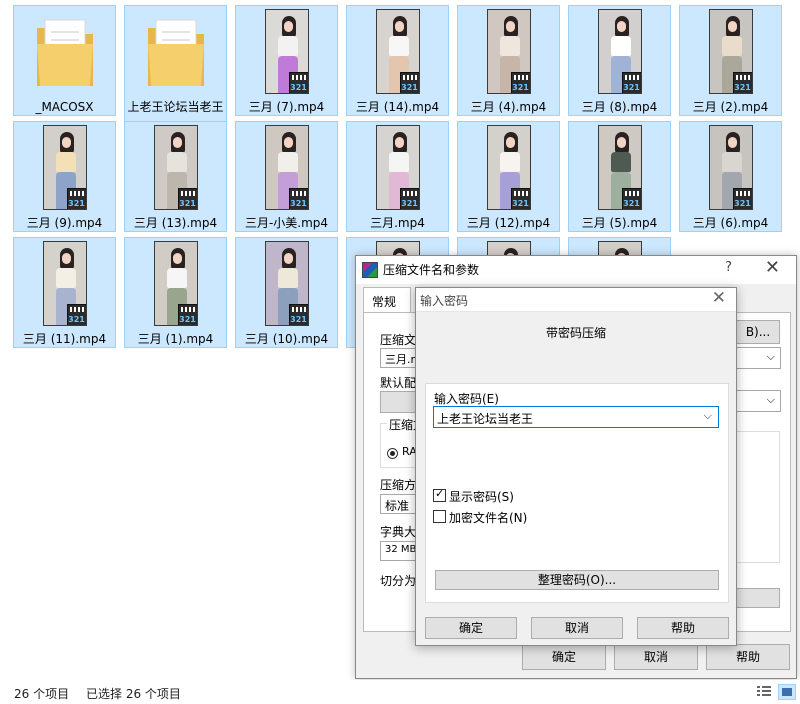  I want to click on password-dialog-titlebar: 输入密码 ✕, so click(576, 300).